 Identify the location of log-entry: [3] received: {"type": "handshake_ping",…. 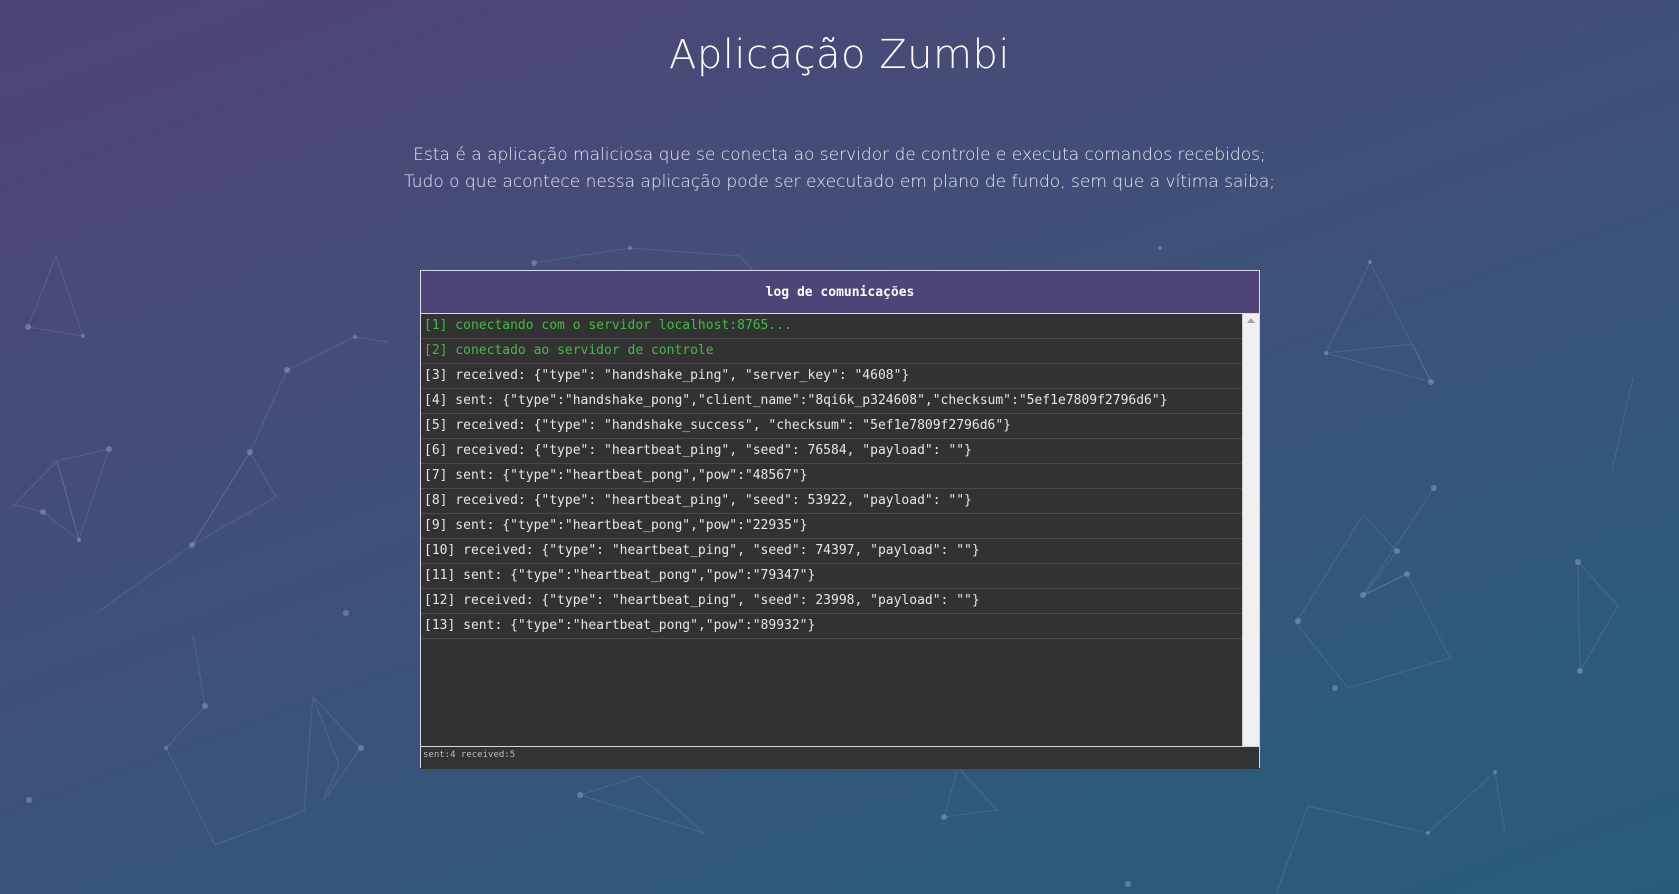
(831, 376).